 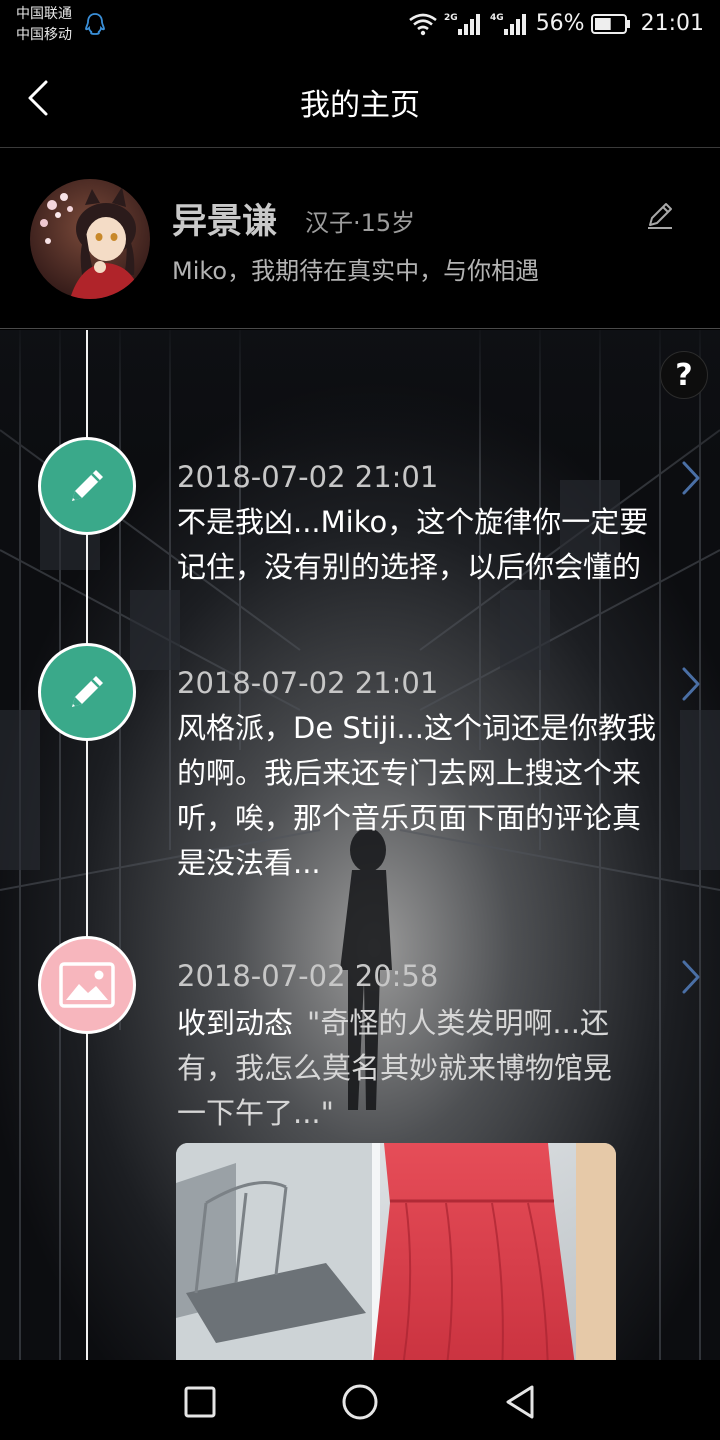 What do you see at coordinates (422, 24) in the screenshot?
I see `wifi-icon` at bounding box center [422, 24].